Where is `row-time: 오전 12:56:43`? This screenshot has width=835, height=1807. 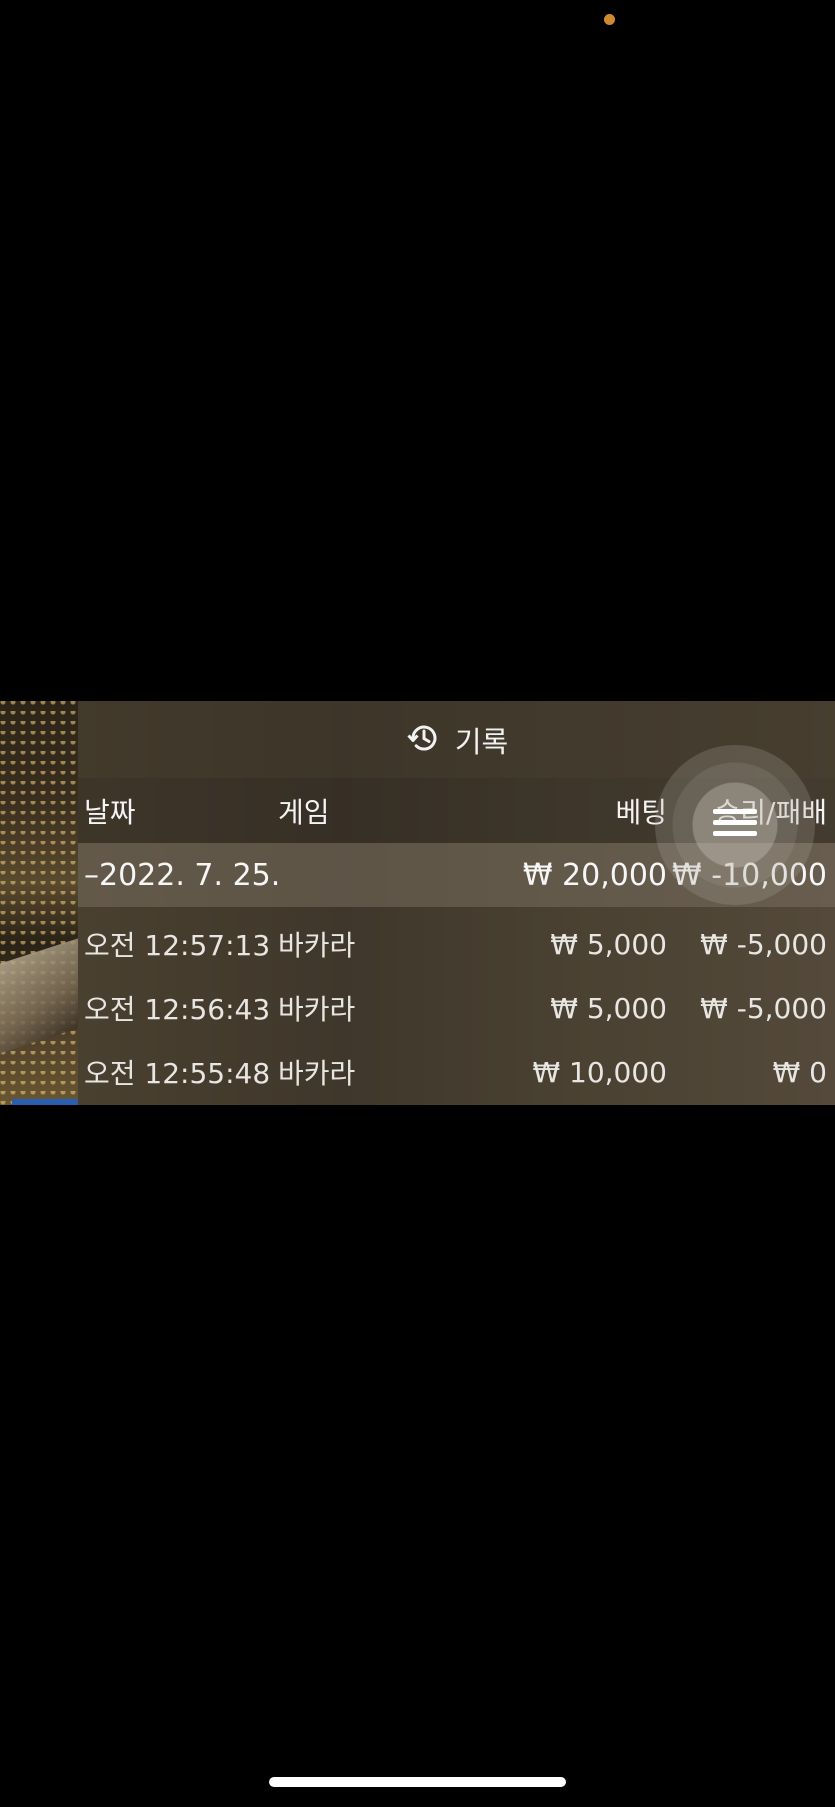
row-time: 오전 12:56:43 is located at coordinates (177, 1009).